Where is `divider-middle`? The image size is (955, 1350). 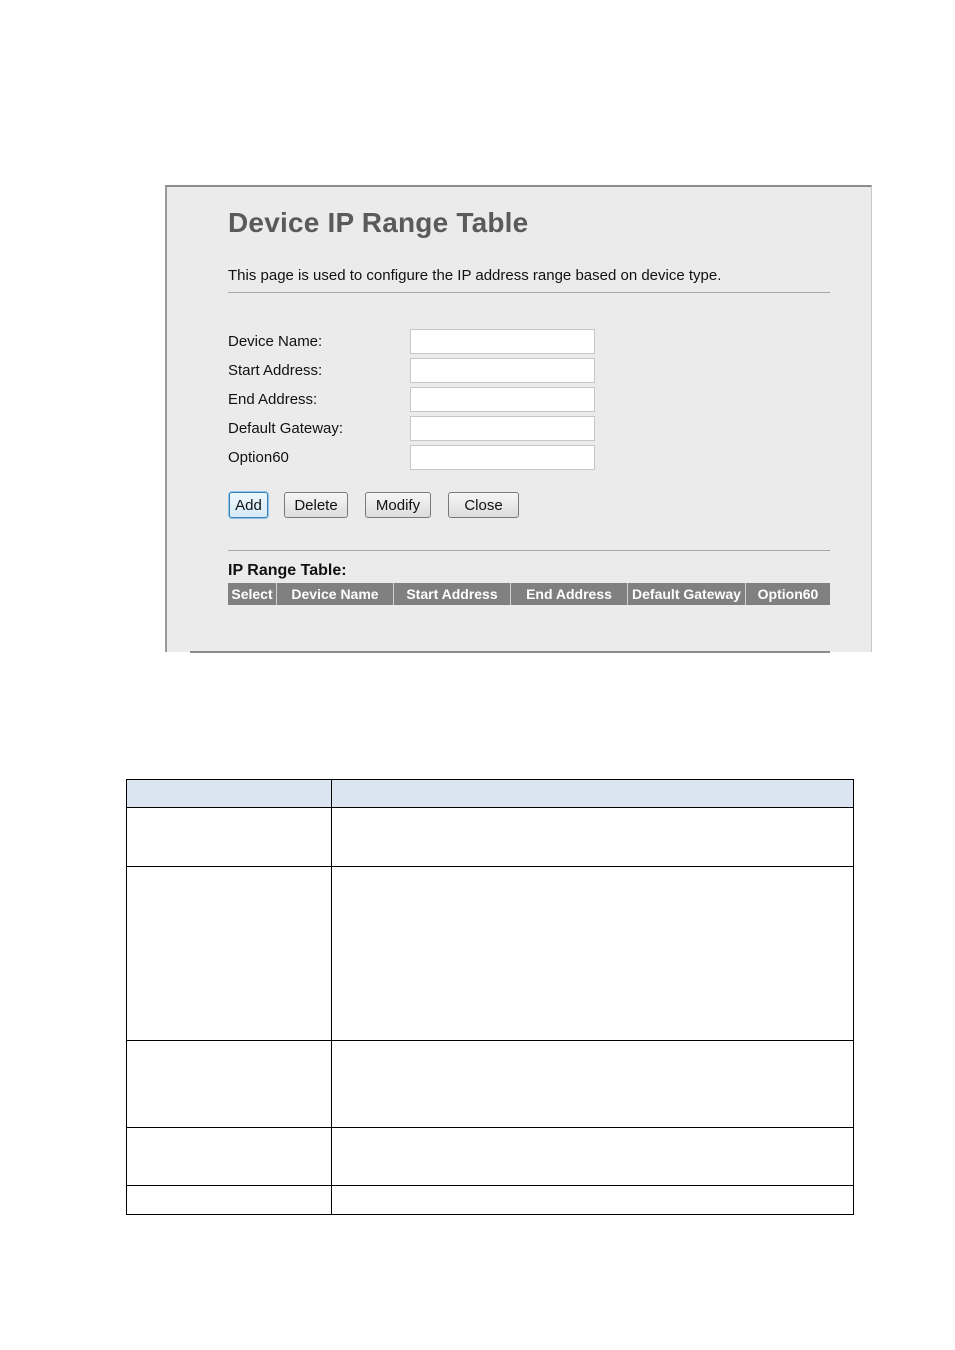
divider-middle is located at coordinates (529, 550).